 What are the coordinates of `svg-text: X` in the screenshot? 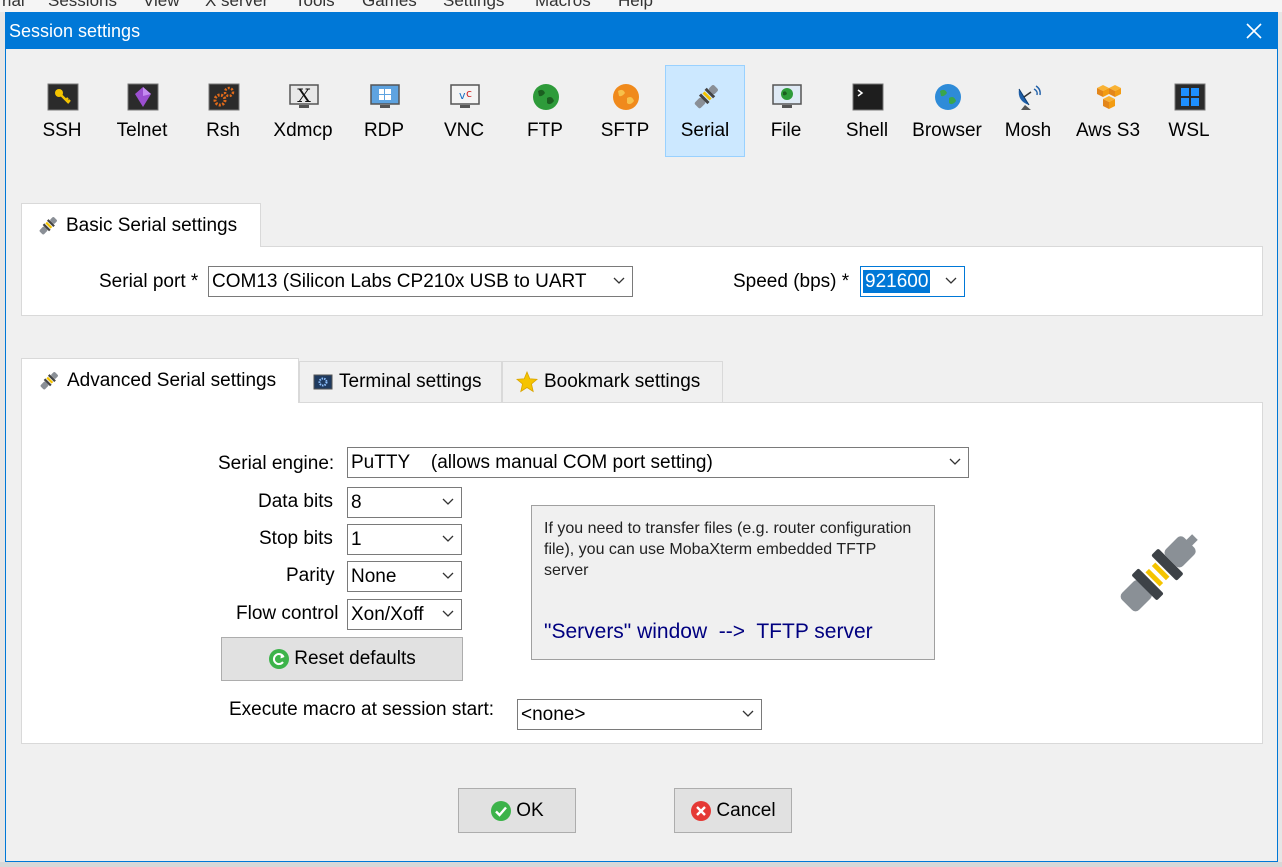 It's located at (304, 96).